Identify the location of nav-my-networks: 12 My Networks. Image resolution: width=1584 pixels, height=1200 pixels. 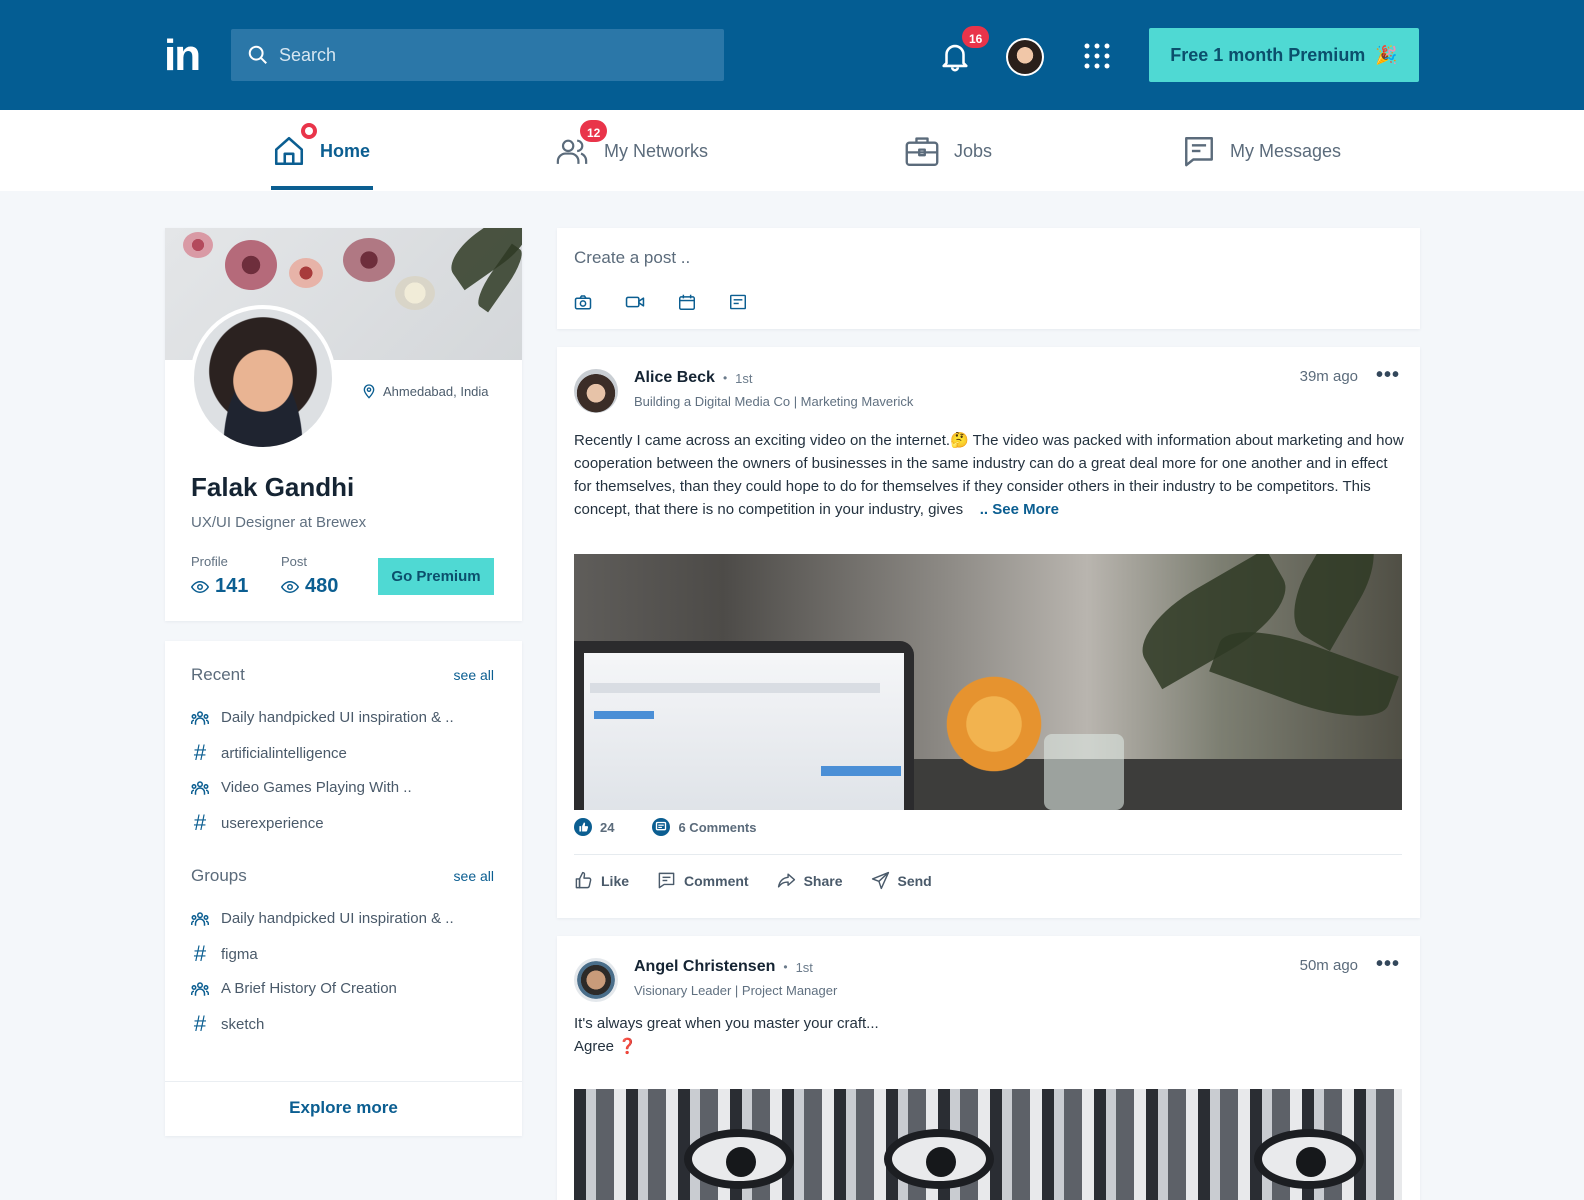
(631, 144).